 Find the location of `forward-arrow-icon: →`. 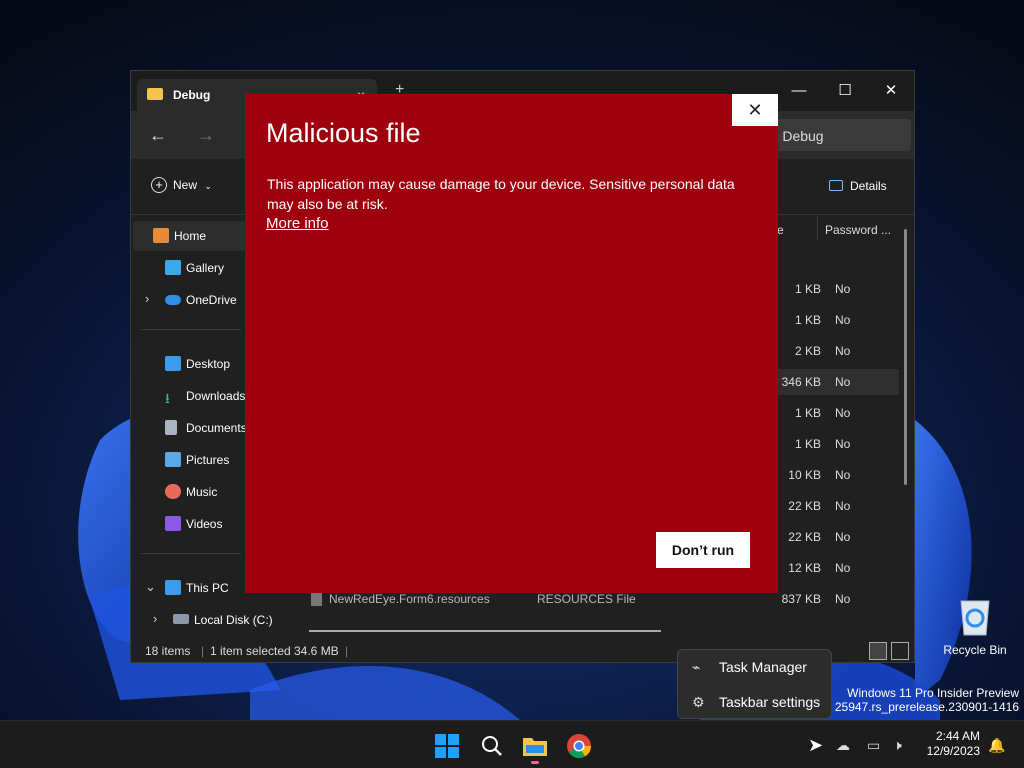

forward-arrow-icon: → is located at coordinates (206, 135).